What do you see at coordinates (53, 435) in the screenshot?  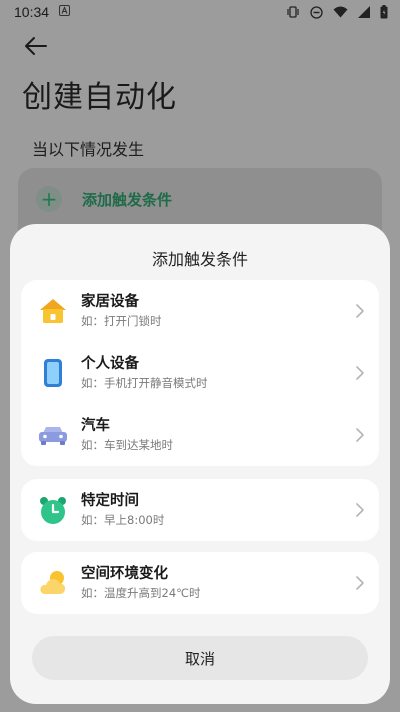 I see `car-icon` at bounding box center [53, 435].